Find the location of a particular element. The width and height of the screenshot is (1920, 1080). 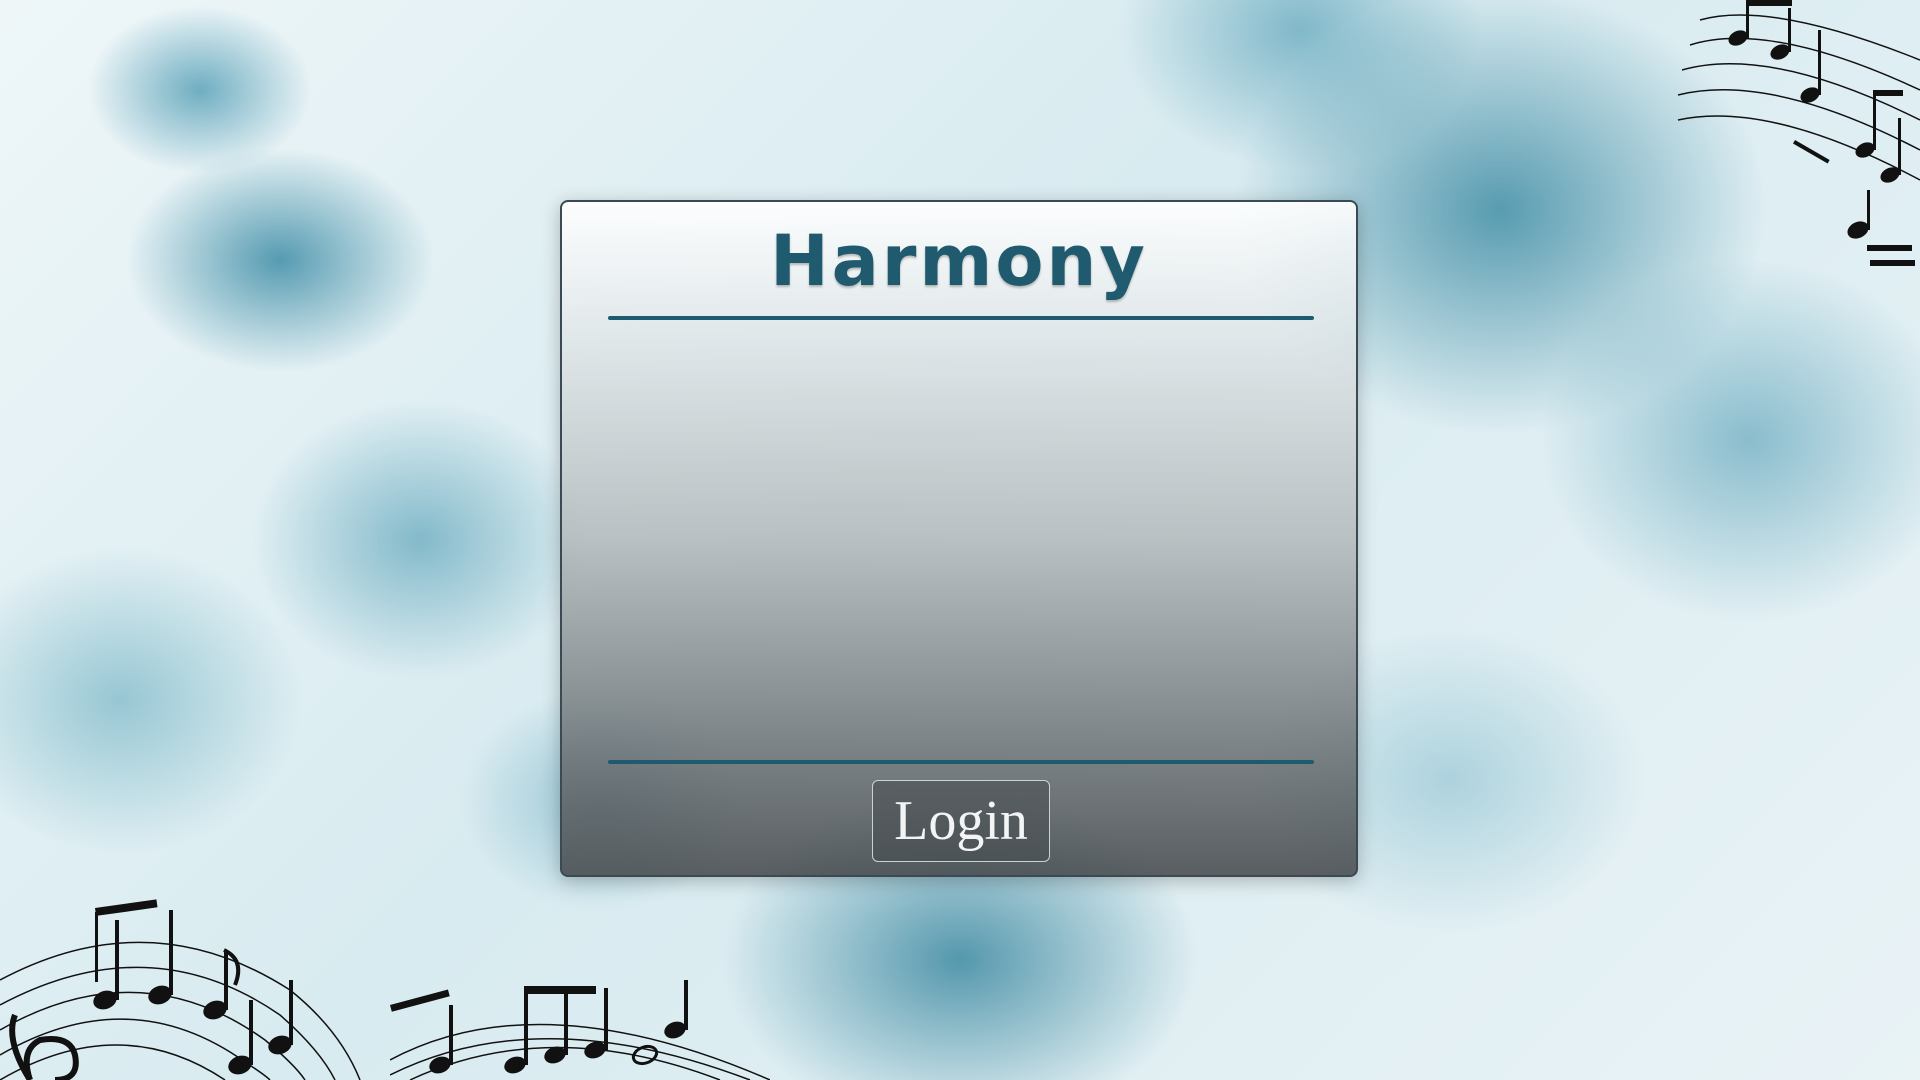

footer-divider is located at coordinates (961, 762).